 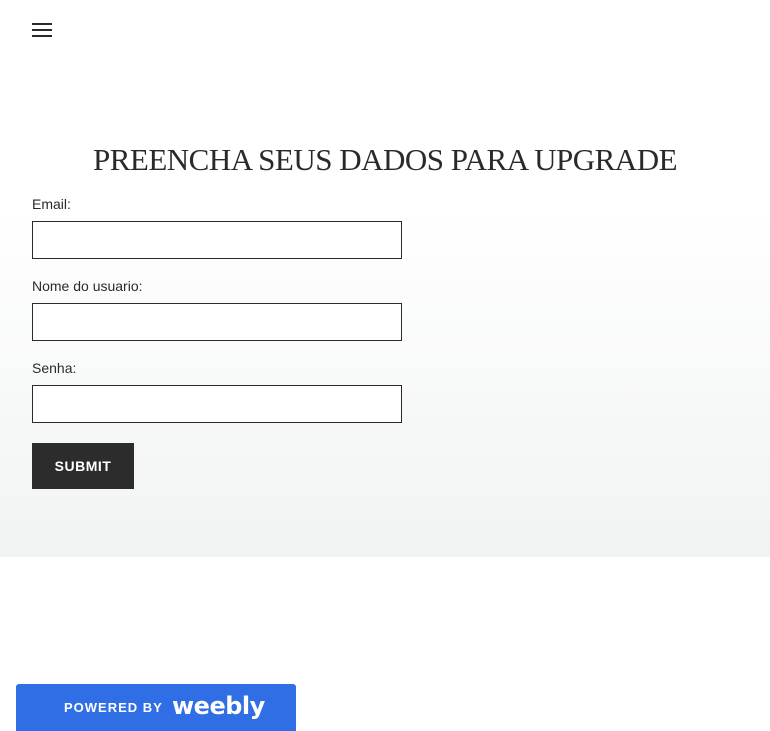 What do you see at coordinates (218, 706) in the screenshot?
I see `weebly-logo: weebly` at bounding box center [218, 706].